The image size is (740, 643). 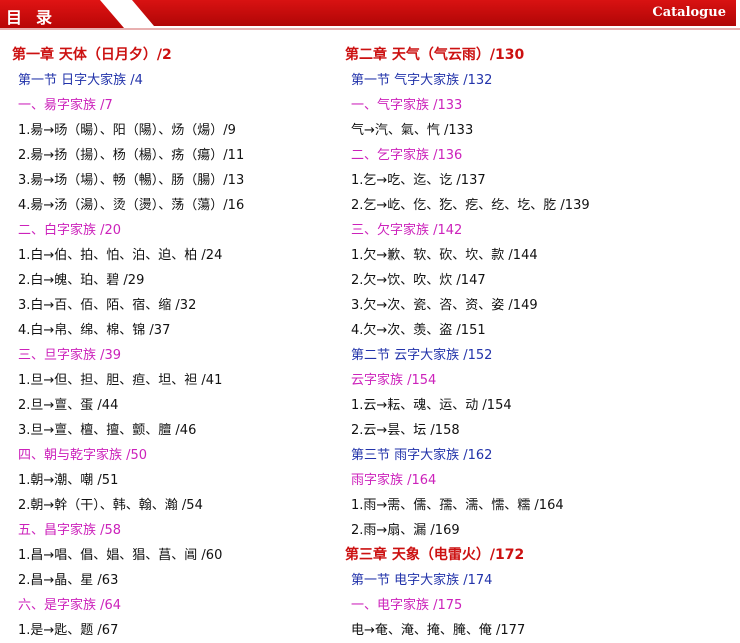 What do you see at coordinates (538, 280) in the screenshot?
I see `toc-entry-item: 2.欠→饮、吹、炊 /147` at bounding box center [538, 280].